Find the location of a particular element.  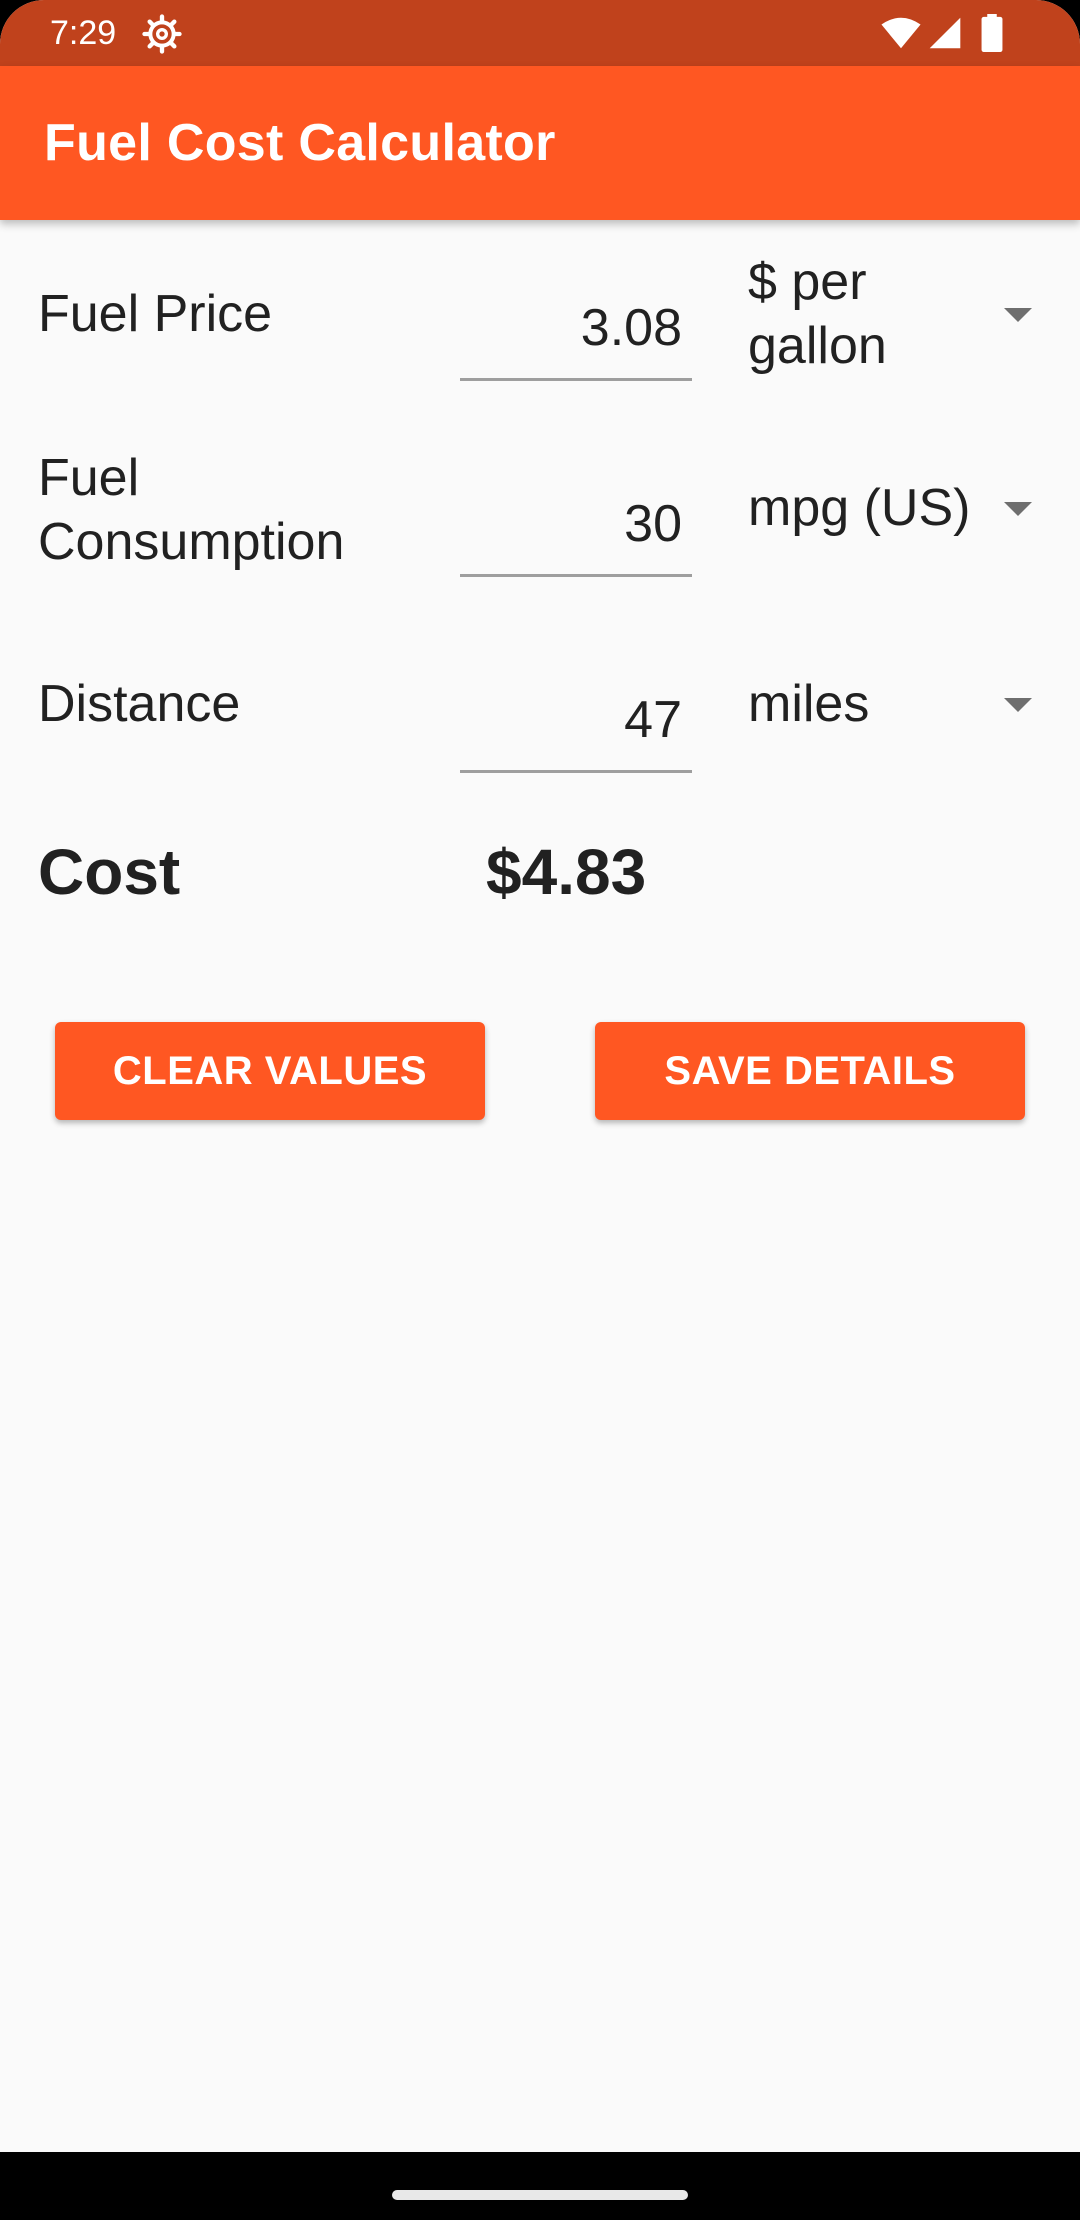

app-bar: Fuel Cost Calculator is located at coordinates (540, 143).